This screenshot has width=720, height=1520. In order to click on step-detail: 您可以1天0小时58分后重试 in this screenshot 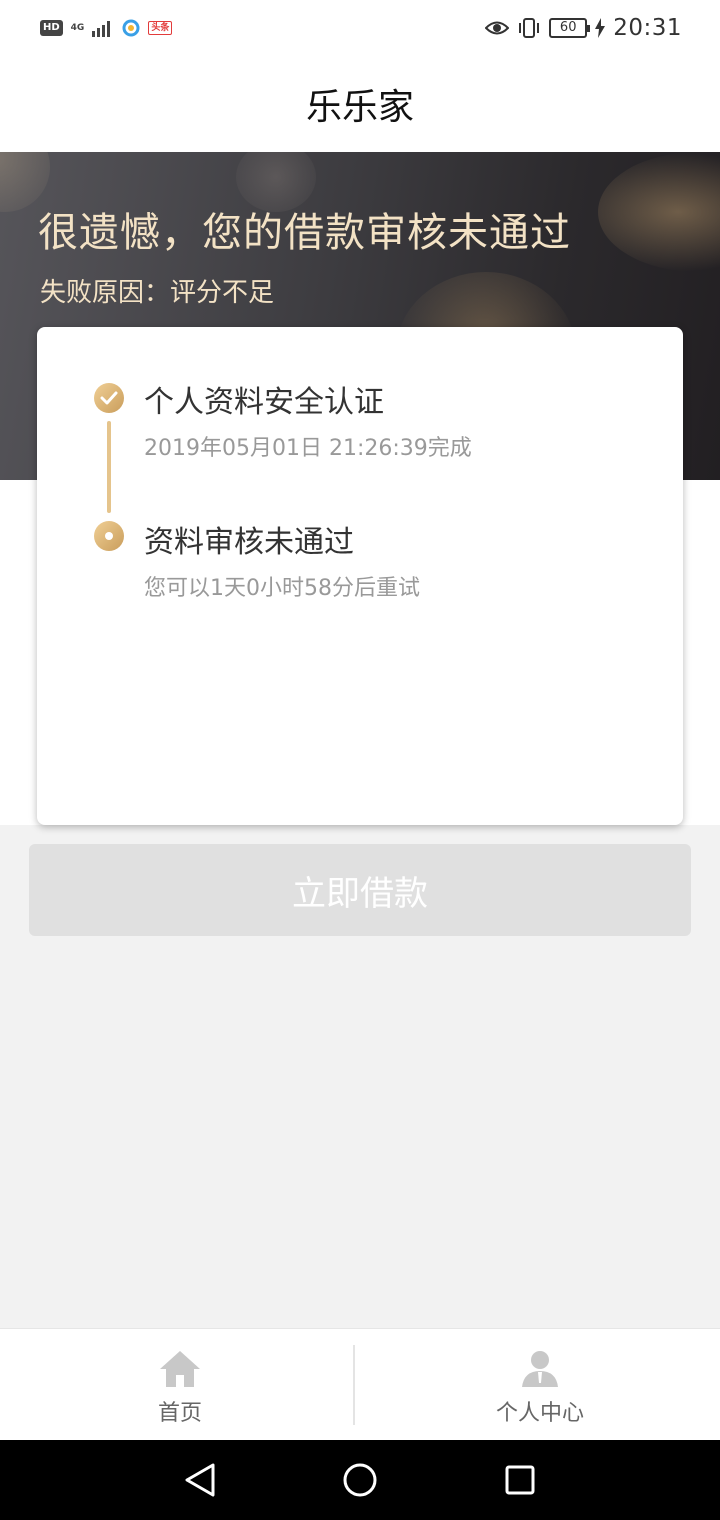, I will do `click(282, 588)`.